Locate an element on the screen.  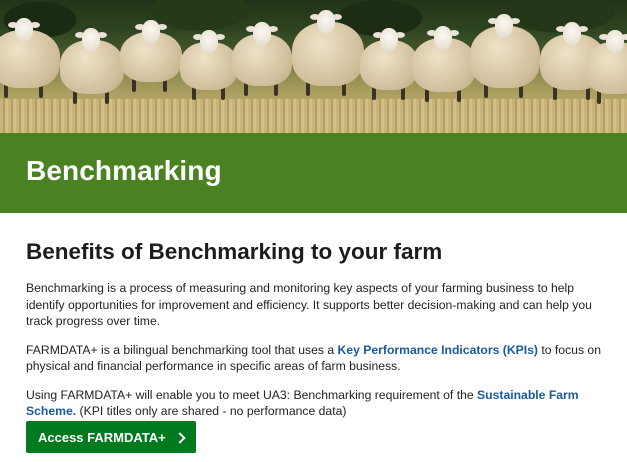
button-label: Access FARMDATA+ is located at coordinates (102, 437).